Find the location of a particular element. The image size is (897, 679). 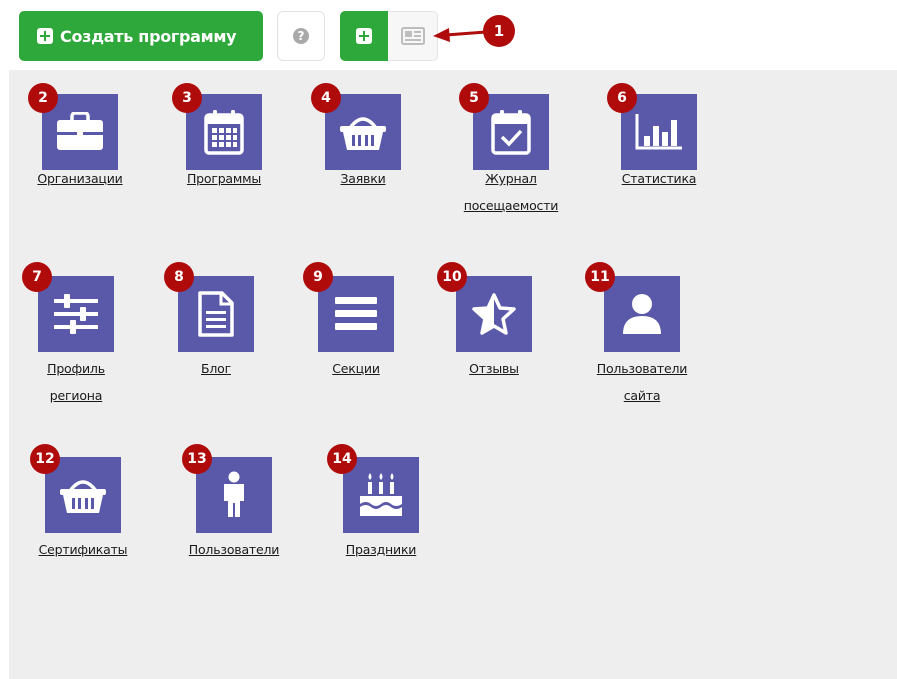

tile-holidays: 14 Праздники is located at coordinates (381, 524).